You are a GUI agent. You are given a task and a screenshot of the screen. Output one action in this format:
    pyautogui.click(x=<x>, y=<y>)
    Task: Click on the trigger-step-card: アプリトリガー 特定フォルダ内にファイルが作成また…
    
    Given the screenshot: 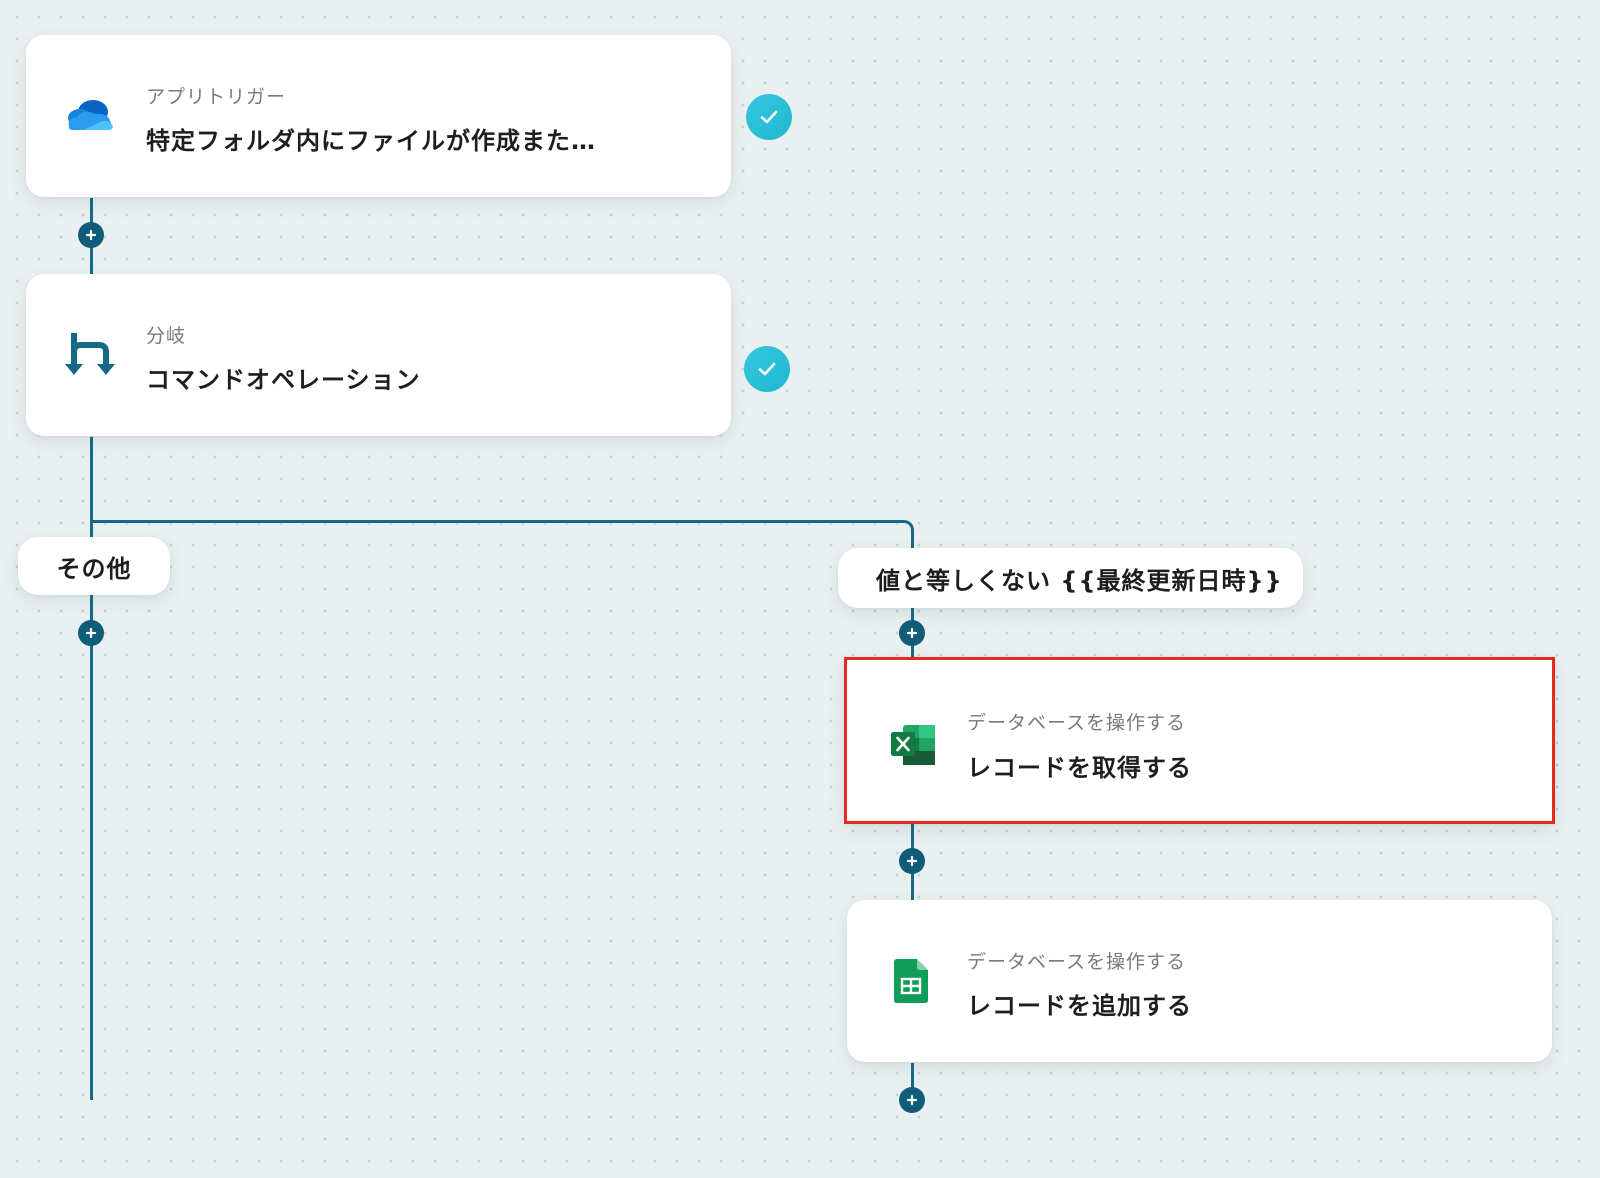 What is the action you would take?
    pyautogui.click(x=378, y=116)
    